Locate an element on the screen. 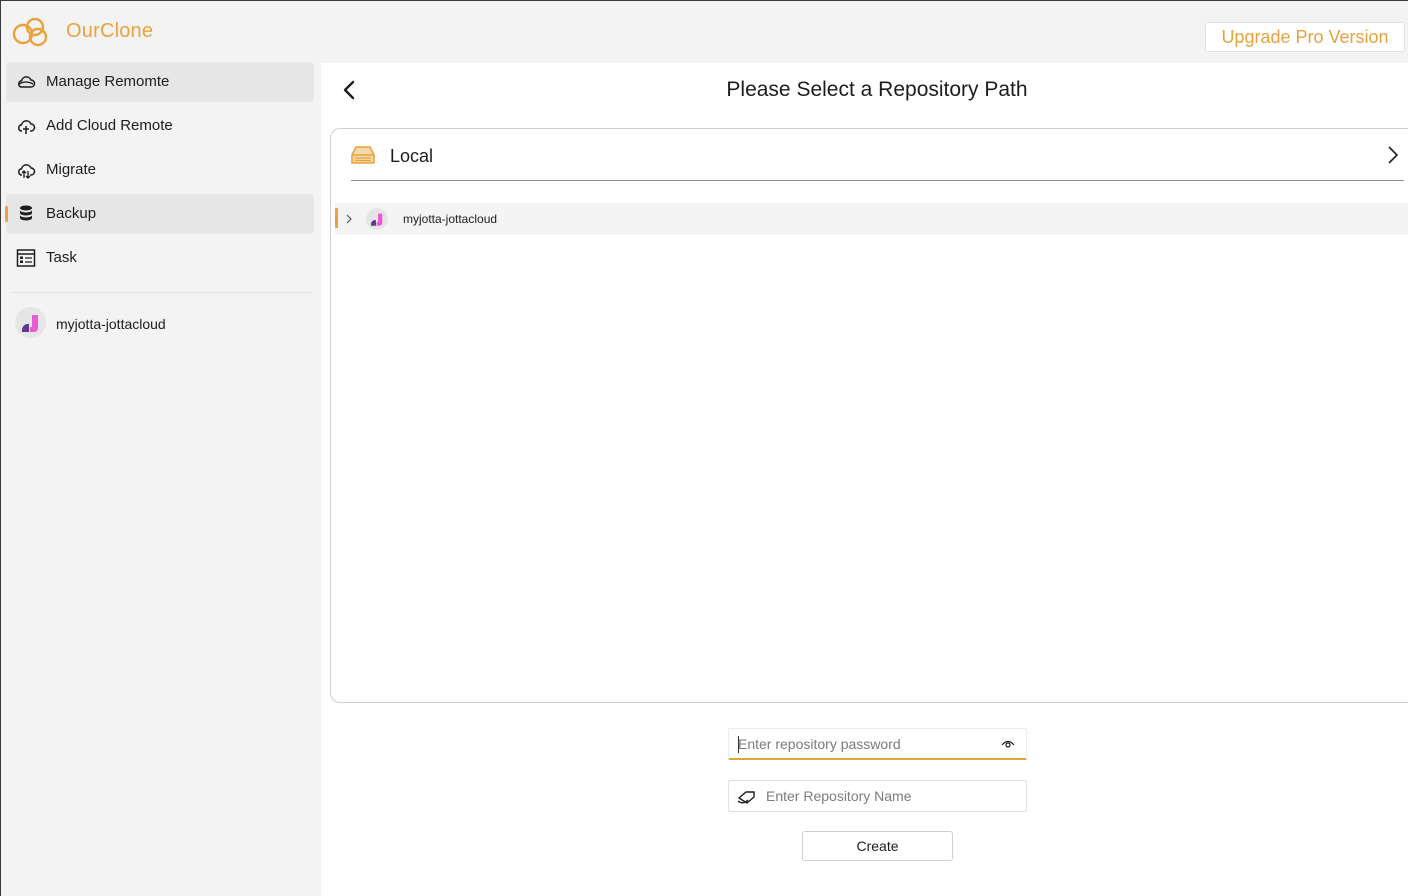 This screenshot has height=896, width=1408. password-field-container is located at coordinates (877, 744).